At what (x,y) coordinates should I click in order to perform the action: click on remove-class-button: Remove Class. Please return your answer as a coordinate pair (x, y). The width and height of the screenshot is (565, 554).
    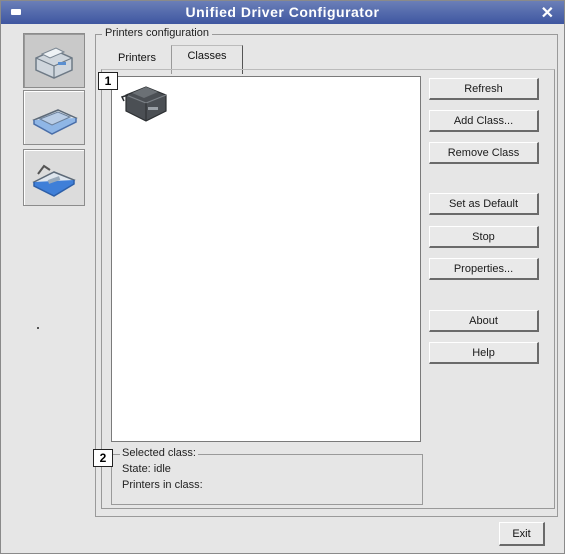
    Looking at the image, I should click on (484, 153).